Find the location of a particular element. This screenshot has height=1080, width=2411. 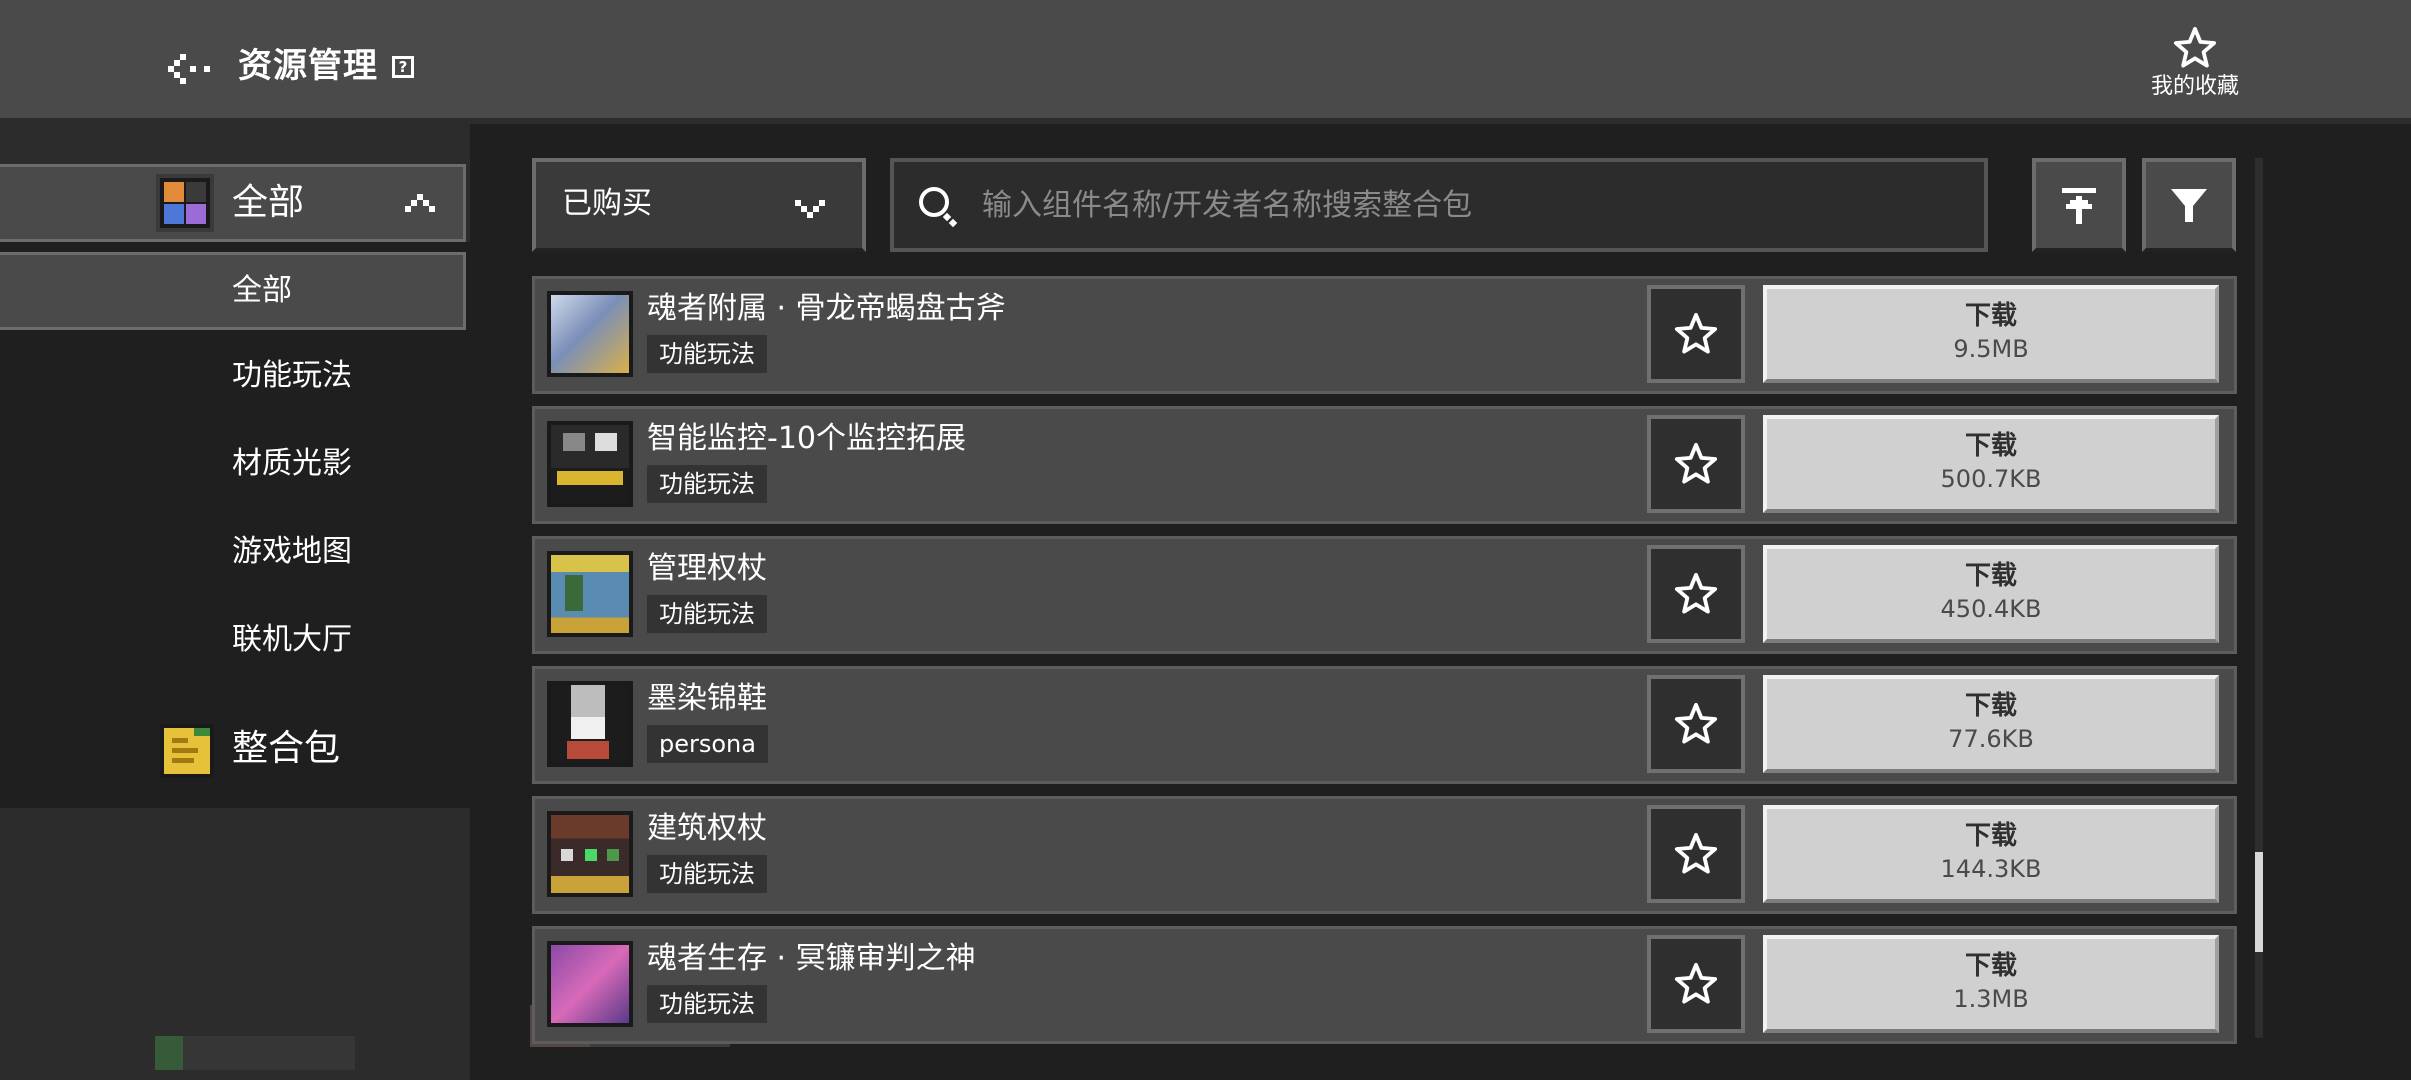

list-item: 管理权杖 功能玩法 下载 450.4KB is located at coordinates (1384, 595).